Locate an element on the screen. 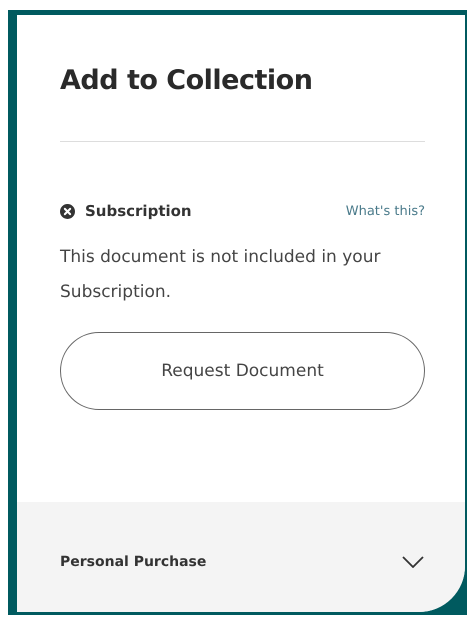  section-label: Personal Purchase is located at coordinates (134, 562).